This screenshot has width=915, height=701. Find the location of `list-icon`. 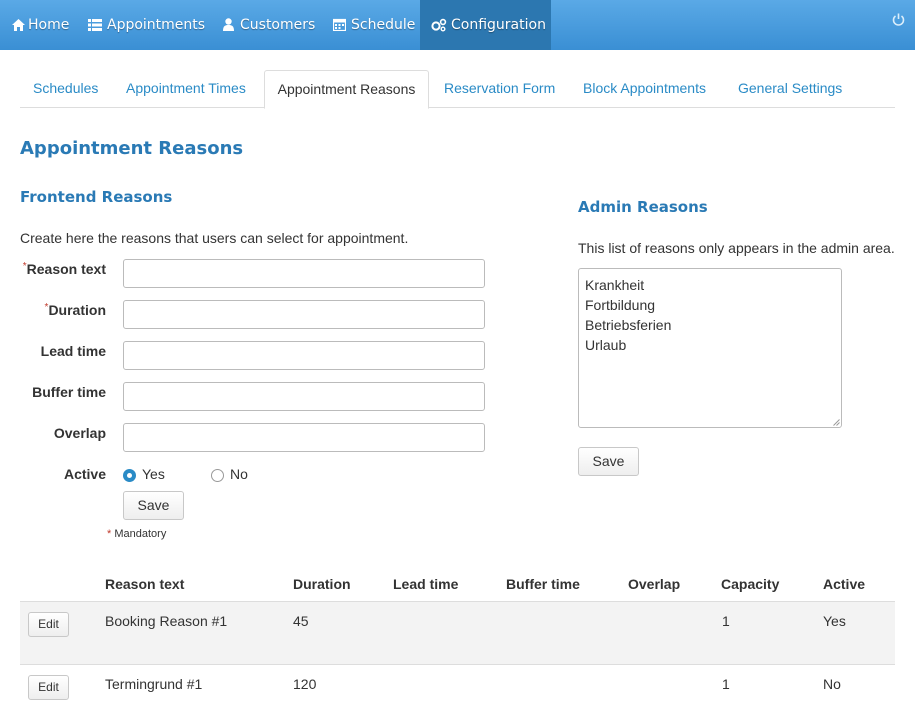

list-icon is located at coordinates (95, 25).